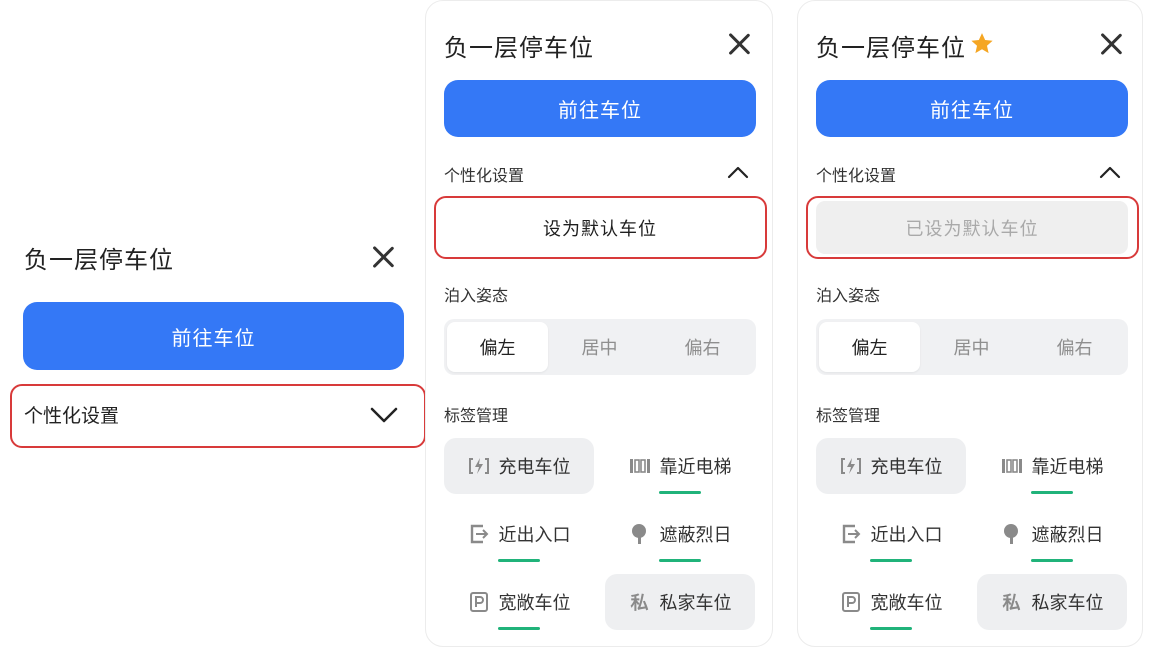 The image size is (1150, 647). What do you see at coordinates (600, 227) in the screenshot?
I see `set-default-button: 设为默认车位` at bounding box center [600, 227].